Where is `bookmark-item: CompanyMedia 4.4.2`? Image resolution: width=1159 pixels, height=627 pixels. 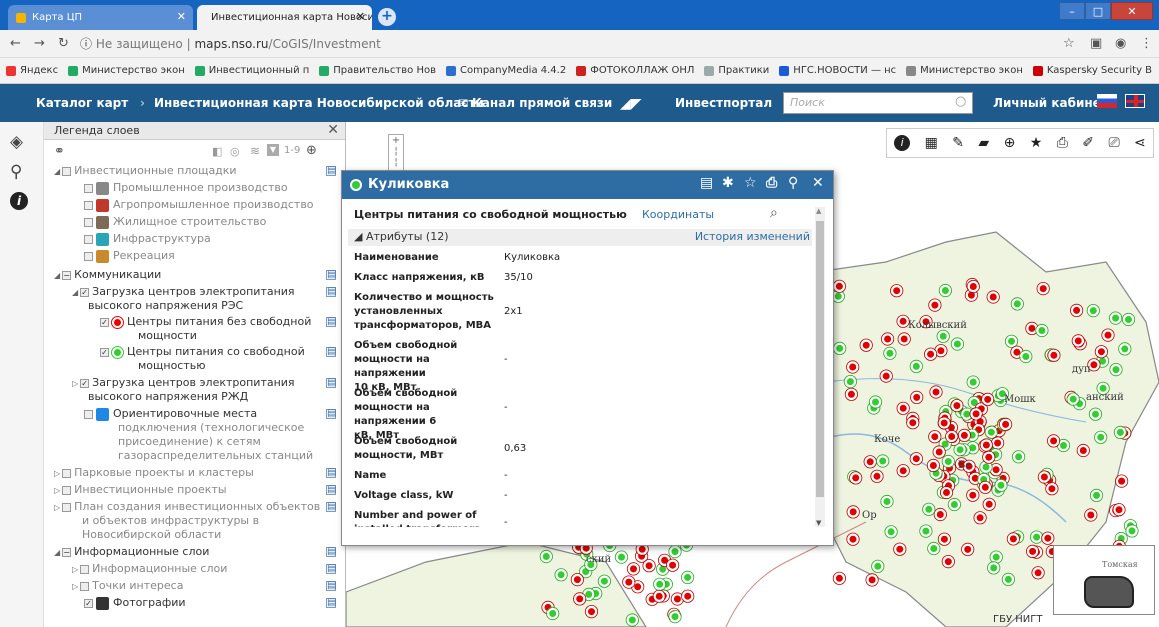 bookmark-item: CompanyMedia 4.4.2 is located at coordinates (505, 70).